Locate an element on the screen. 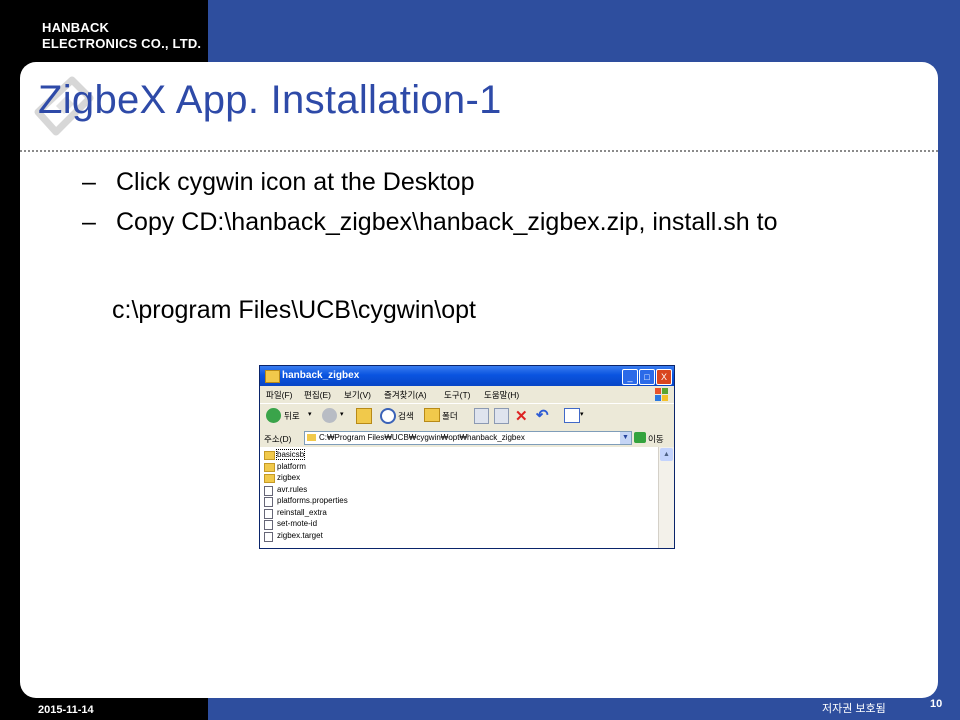 The height and width of the screenshot is (720, 960). copy-to-icon is located at coordinates (501, 416).